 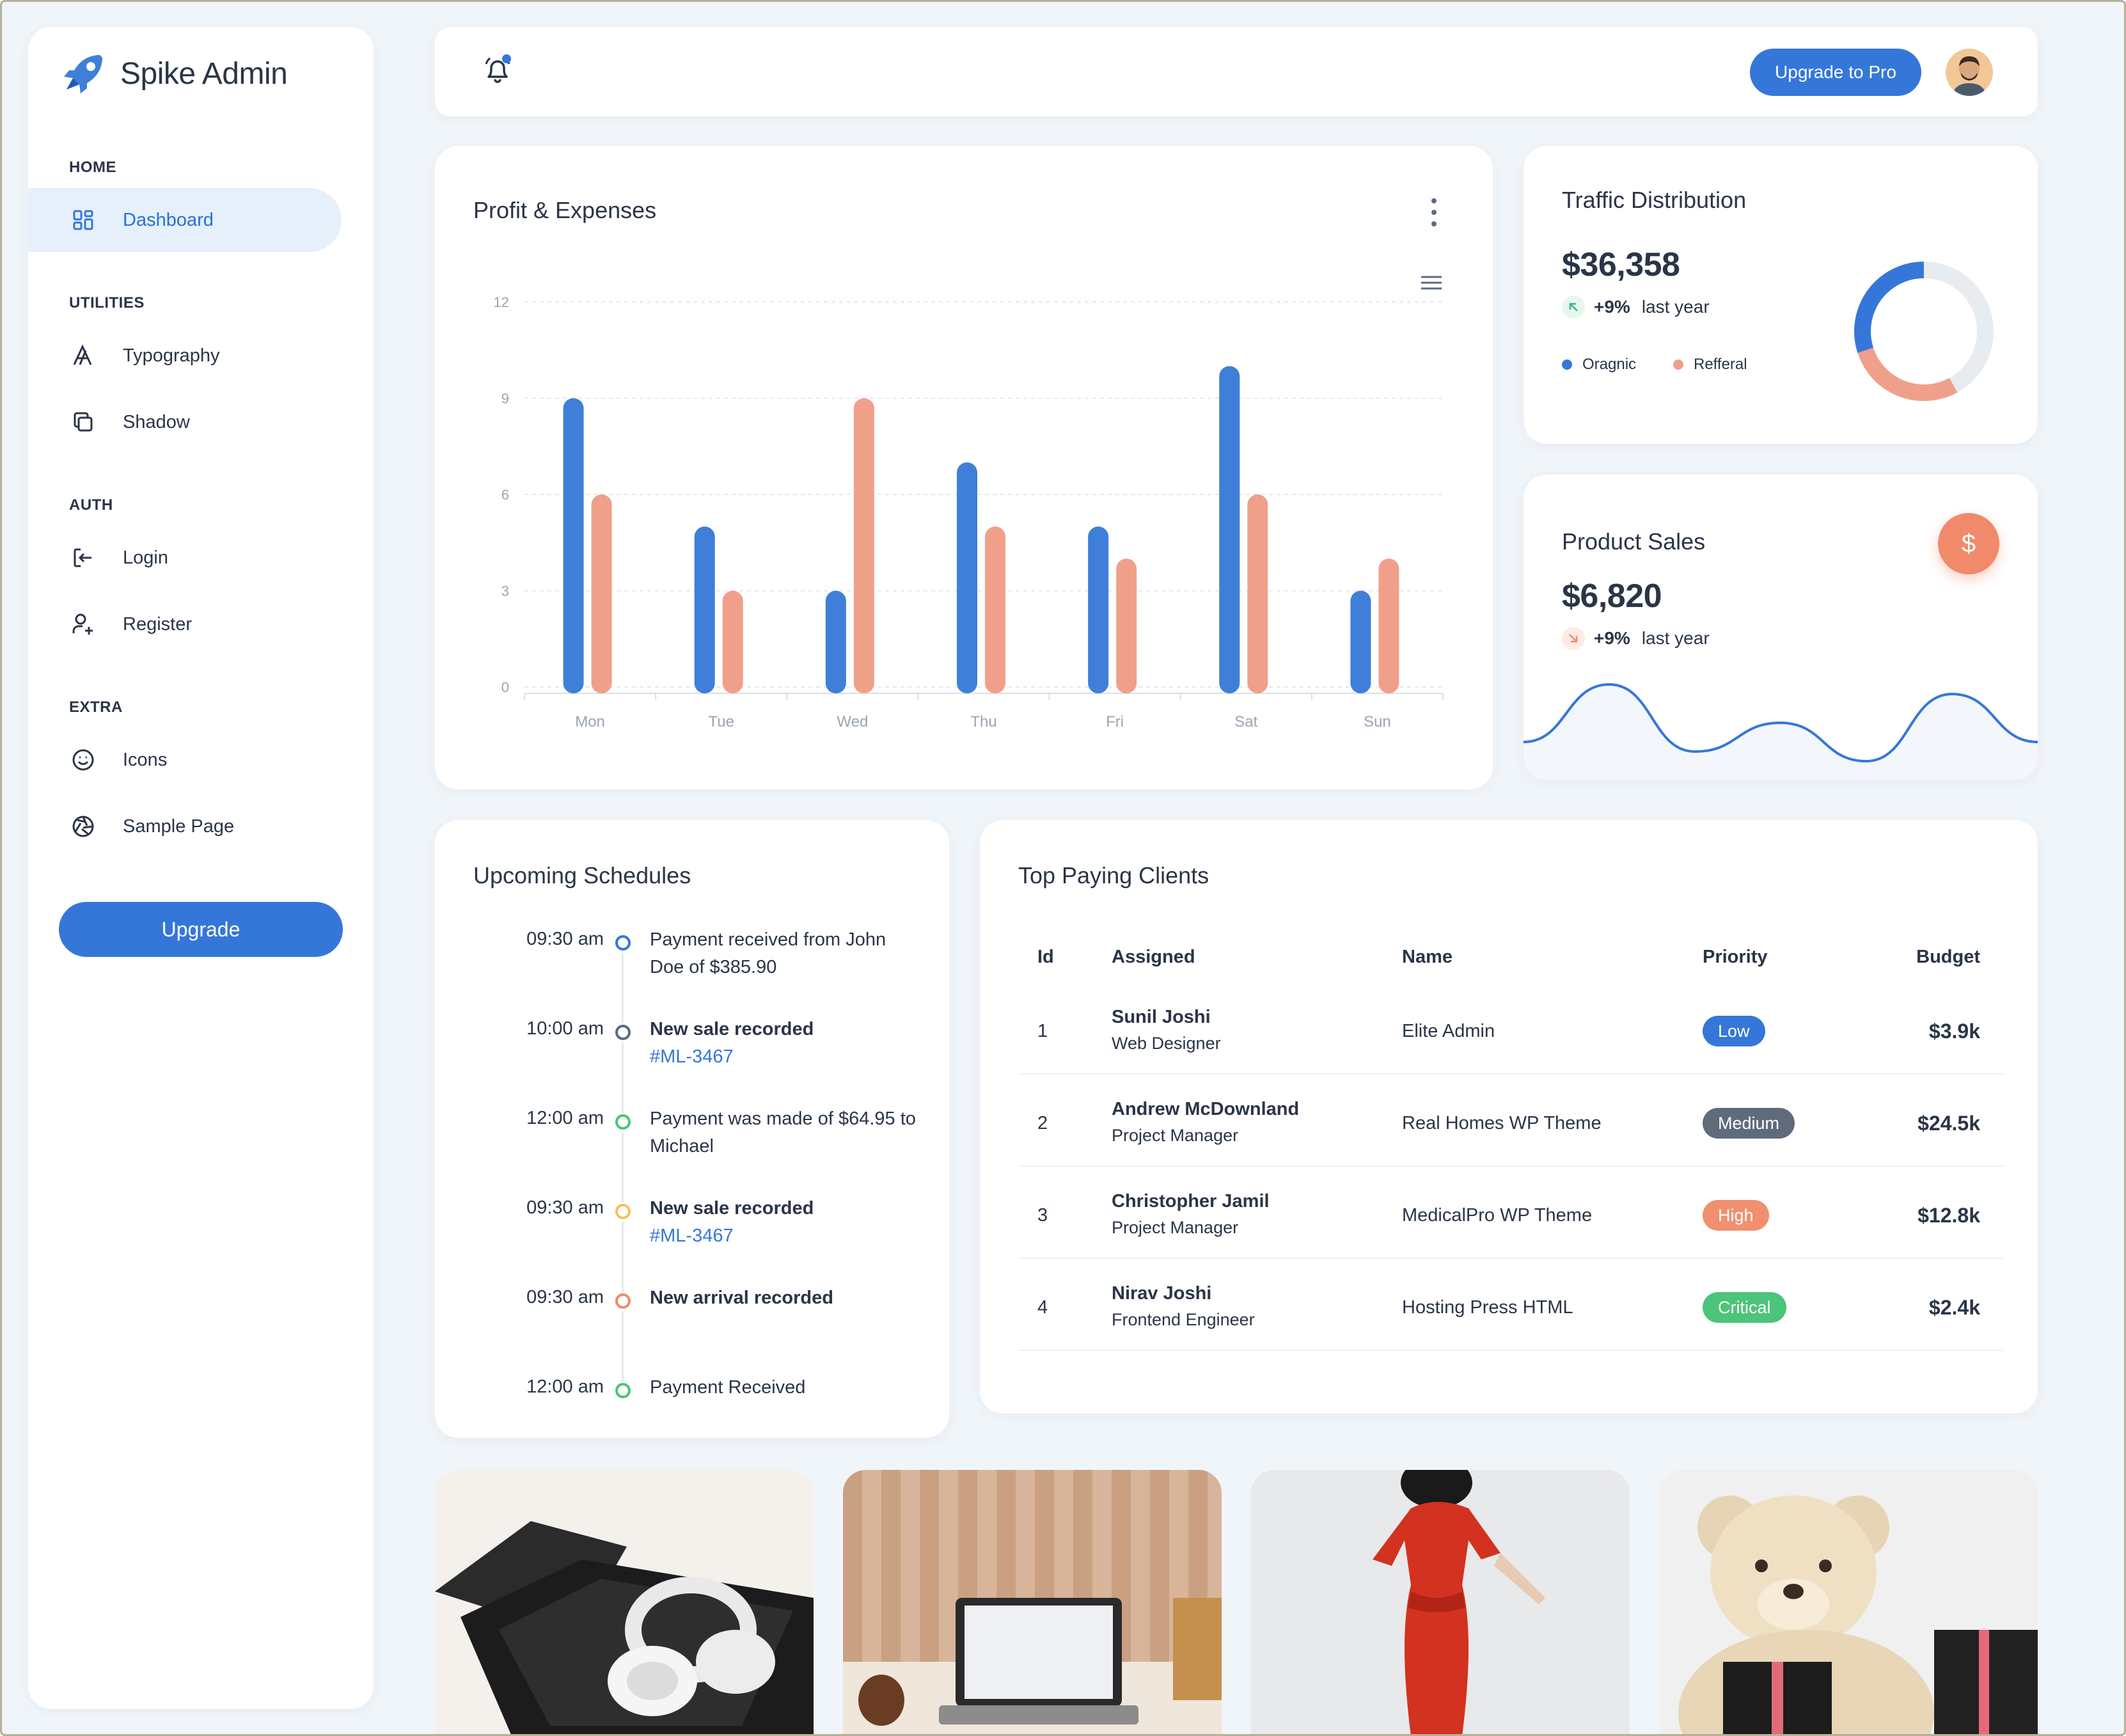 I want to click on sidebar-item-label: Shadow, so click(x=156, y=421).